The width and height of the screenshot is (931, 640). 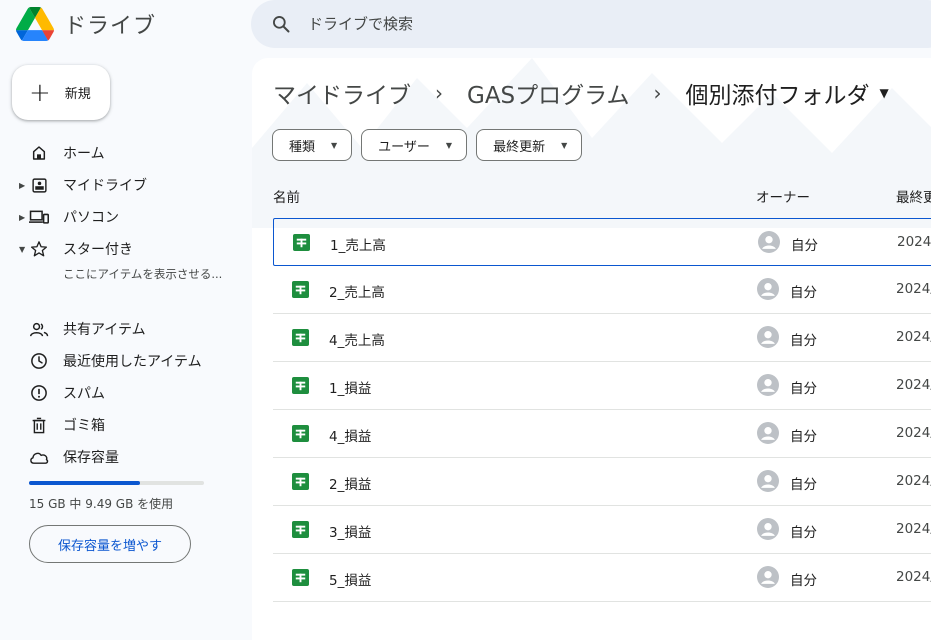 I want to click on nav-label: 保存容量, so click(x=91, y=458).